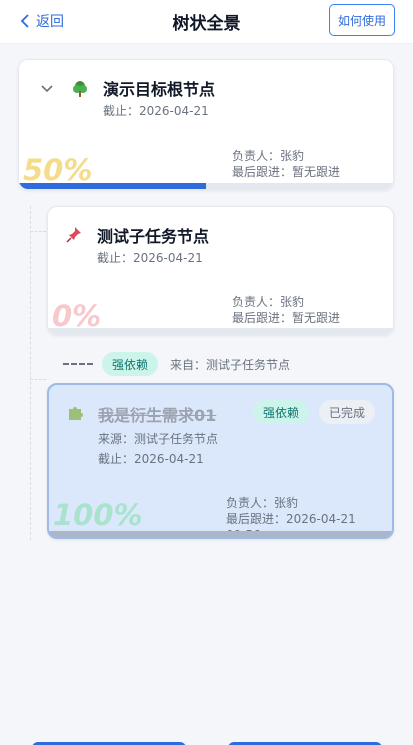 This screenshot has width=413, height=745. I want to click on child-title: 测试子任务节点, so click(153, 236).